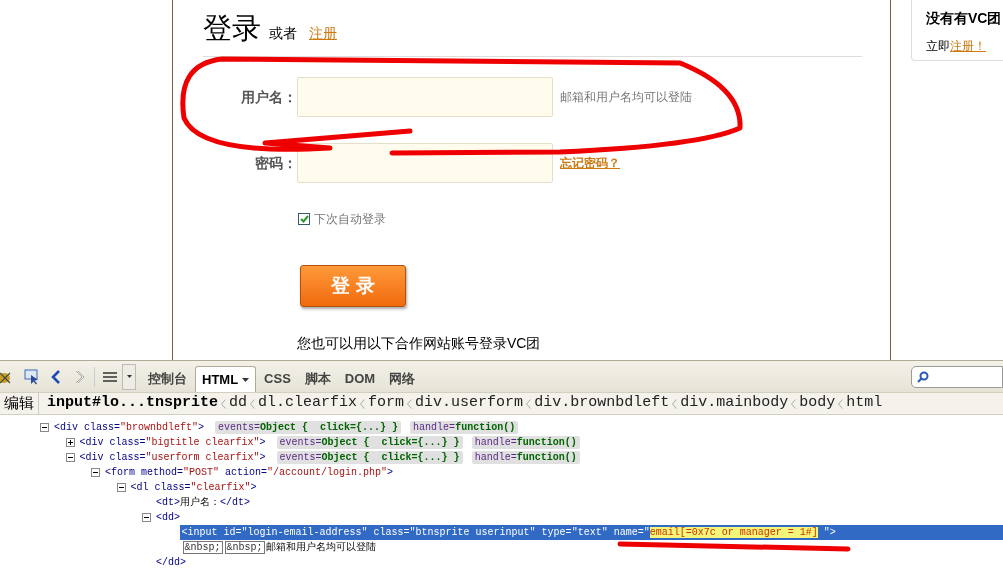  What do you see at coordinates (864, 403) in the screenshot?
I see `breadcrumb-item: html` at bounding box center [864, 403].